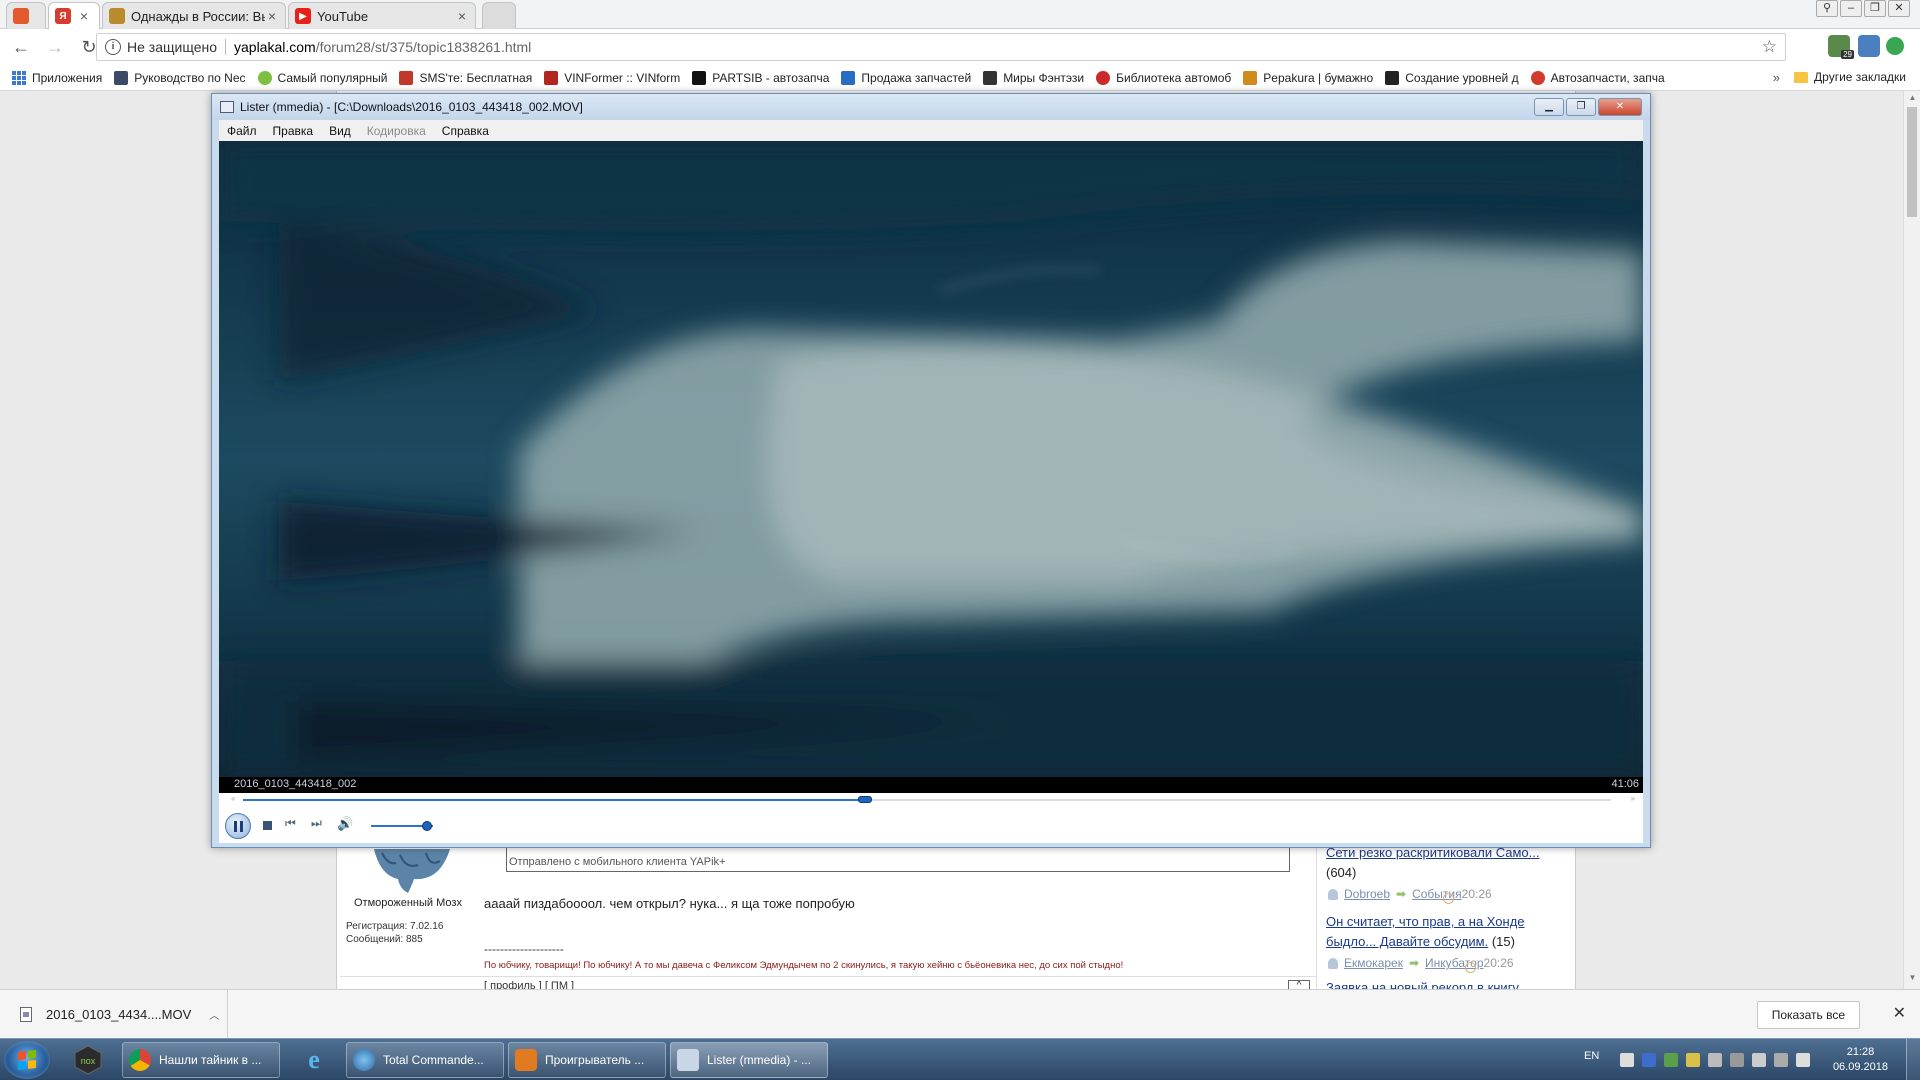 The image size is (1920, 1080). Describe the element at coordinates (760, 77) in the screenshot. I see `bookmark-item: PARTSIB - автозапча` at that location.